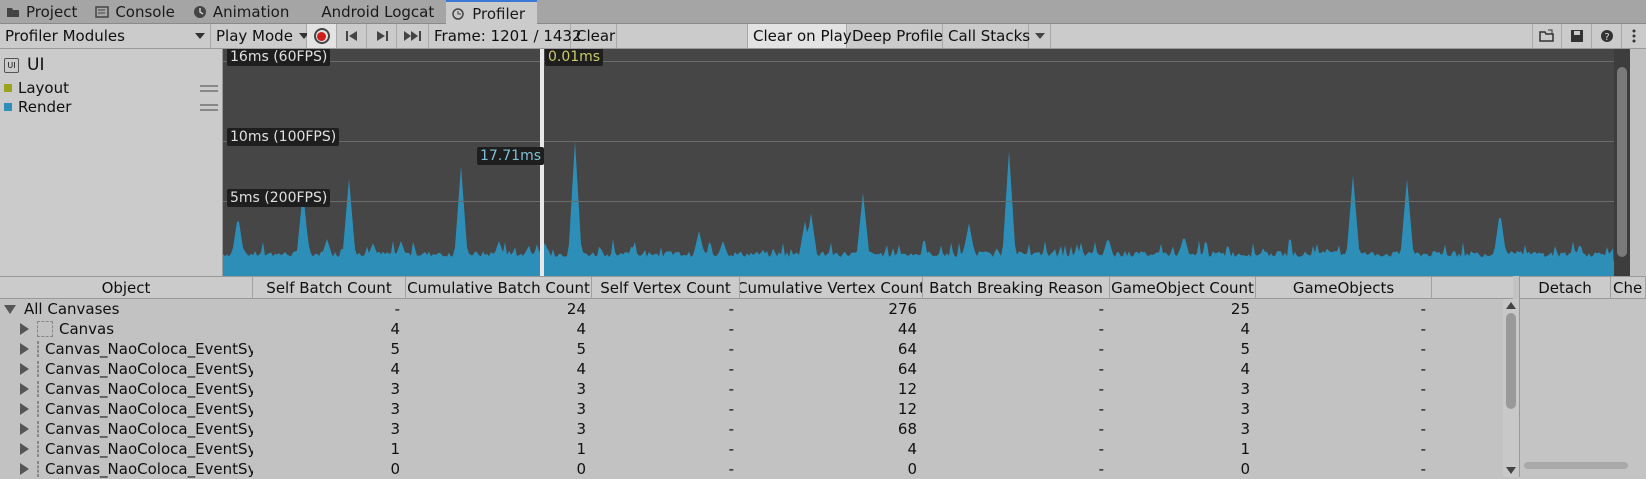  Describe the element at coordinates (492, 12) in the screenshot. I see `tab-profiler: Profiler` at that location.